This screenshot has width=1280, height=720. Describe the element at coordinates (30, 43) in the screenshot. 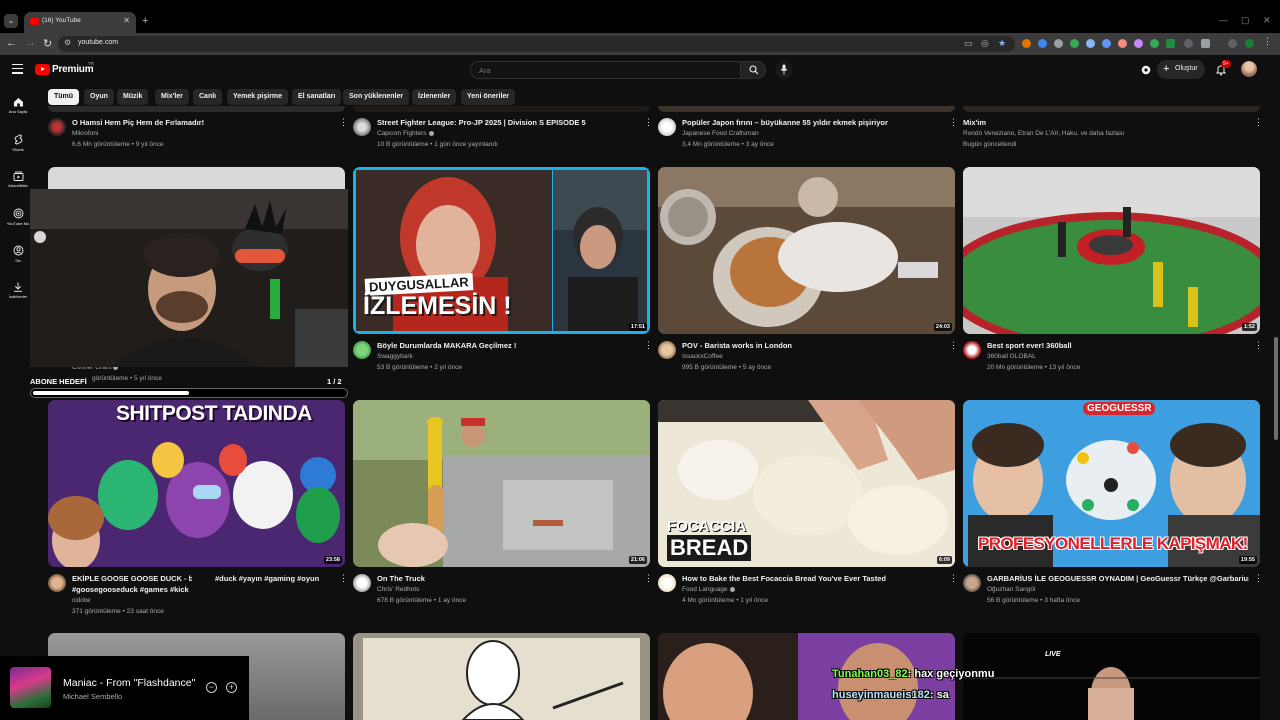

I see `forward-icon: →` at that location.